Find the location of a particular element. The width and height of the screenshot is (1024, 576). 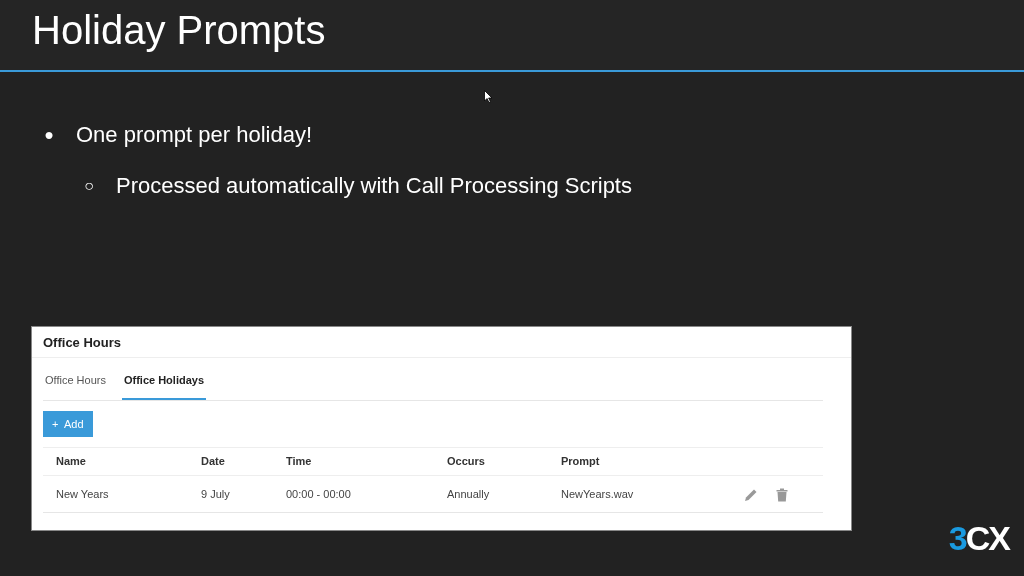

bullet-text: Processed automatically with Call Processing Scripts is located at coordinates (374, 186).